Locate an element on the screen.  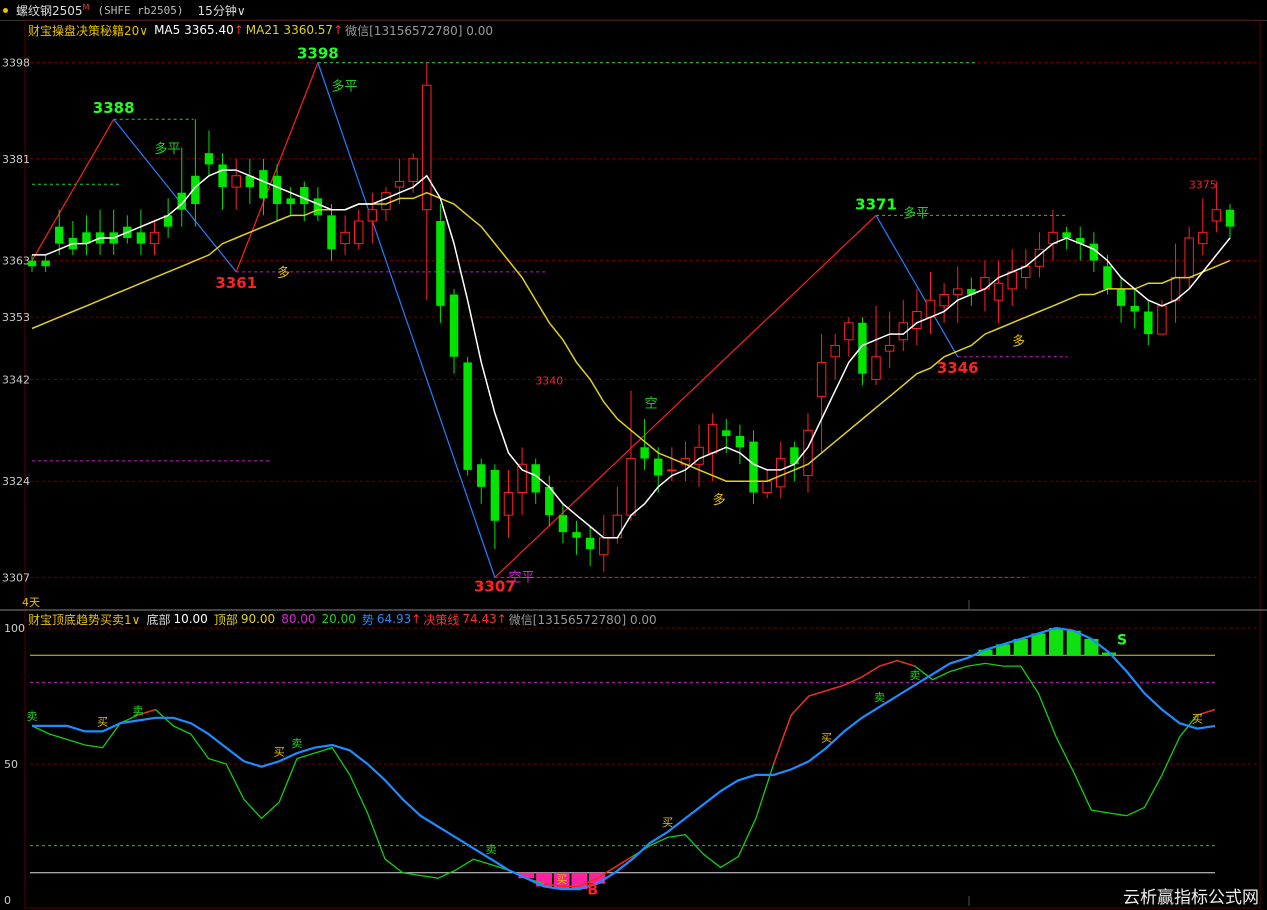
peak-price-label: 3398 is located at coordinates (318, 54).